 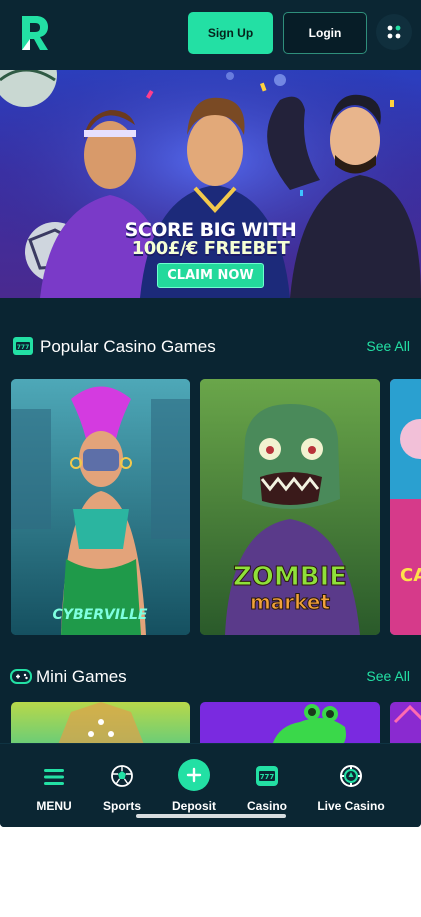 What do you see at coordinates (230, 33) in the screenshot?
I see `sign-up-button: Sign Up` at bounding box center [230, 33].